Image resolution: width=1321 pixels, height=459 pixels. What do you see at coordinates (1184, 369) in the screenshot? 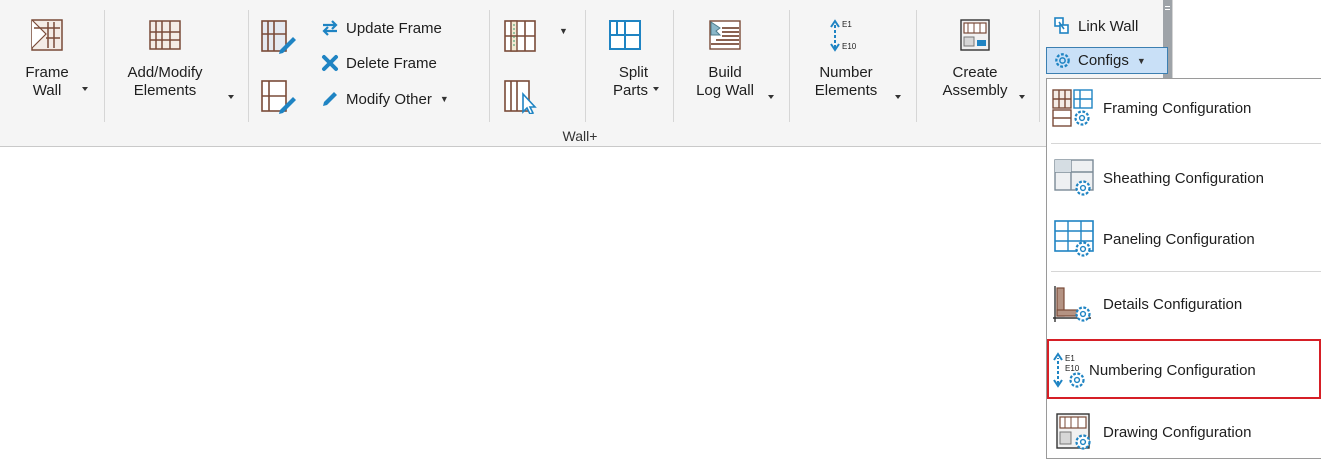
I see `numbering-configuration-highlight-box` at bounding box center [1184, 369].